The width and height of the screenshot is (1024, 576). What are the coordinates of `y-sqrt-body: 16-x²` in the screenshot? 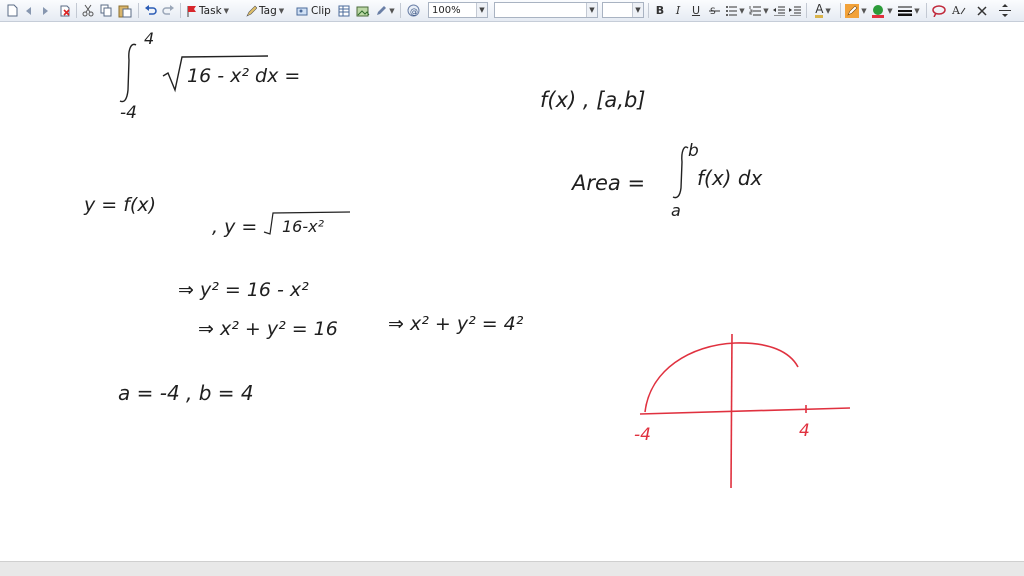 It's located at (303, 226).